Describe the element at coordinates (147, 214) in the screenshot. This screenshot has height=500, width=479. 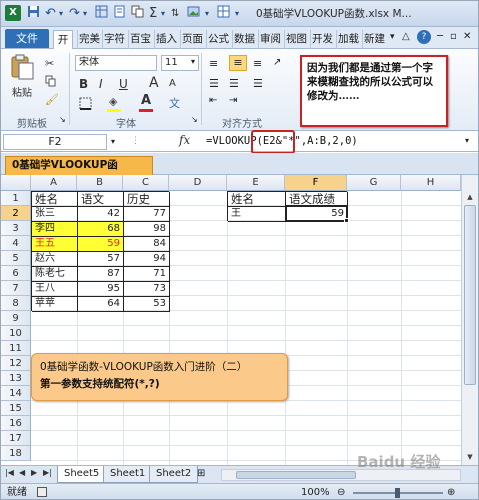
I see `table-cell-history: 77` at that location.